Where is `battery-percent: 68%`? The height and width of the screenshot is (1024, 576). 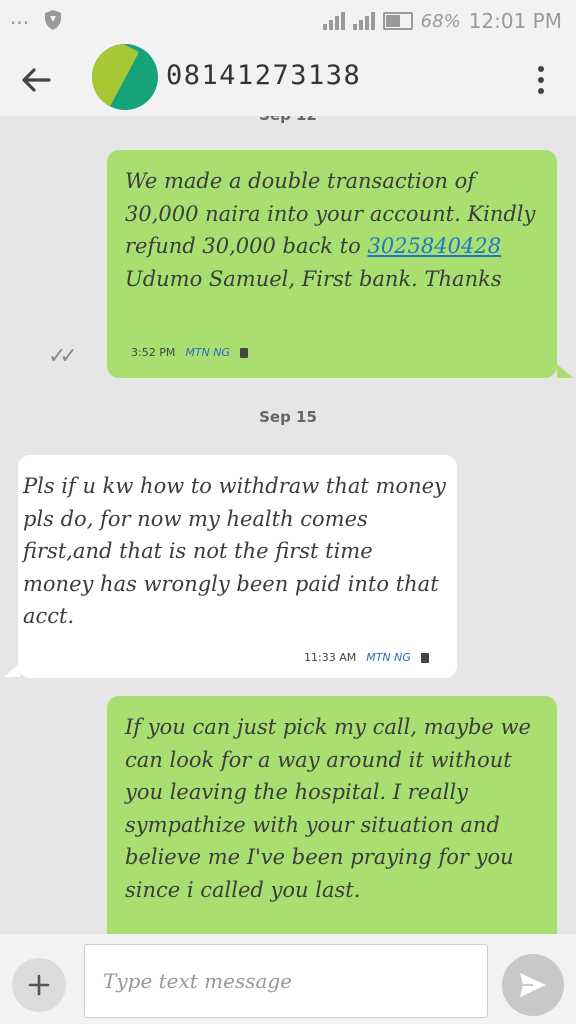 battery-percent: 68% is located at coordinates (440, 21).